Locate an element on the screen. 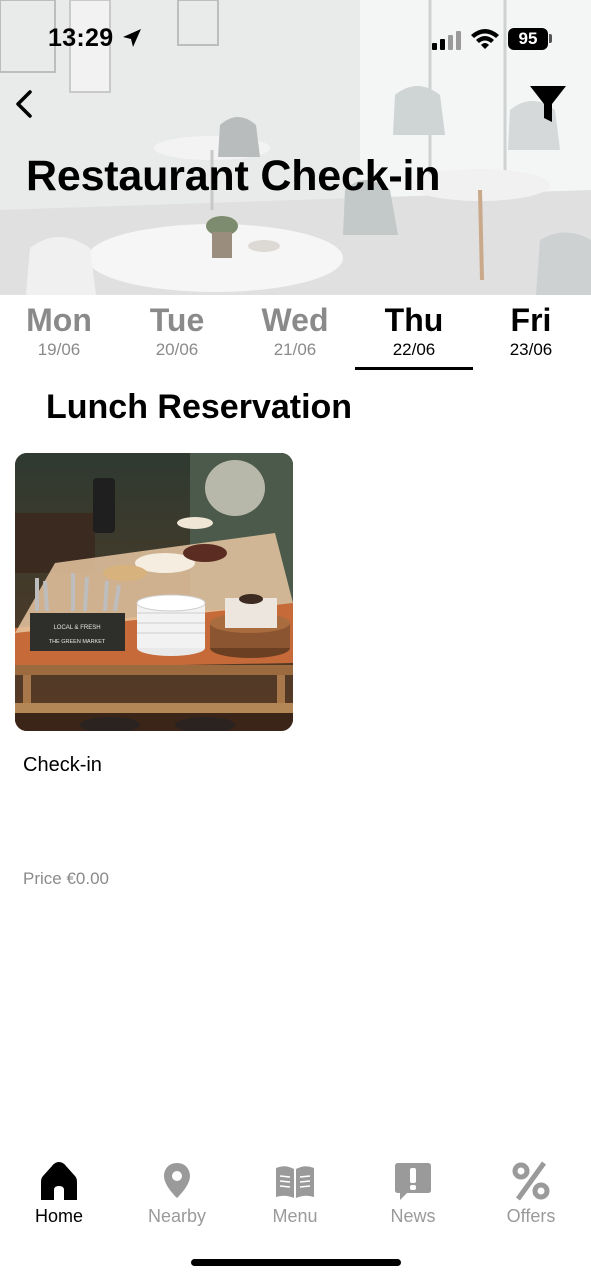 This screenshot has width=591, height=1280. tab-label: News is located at coordinates (413, 1216).